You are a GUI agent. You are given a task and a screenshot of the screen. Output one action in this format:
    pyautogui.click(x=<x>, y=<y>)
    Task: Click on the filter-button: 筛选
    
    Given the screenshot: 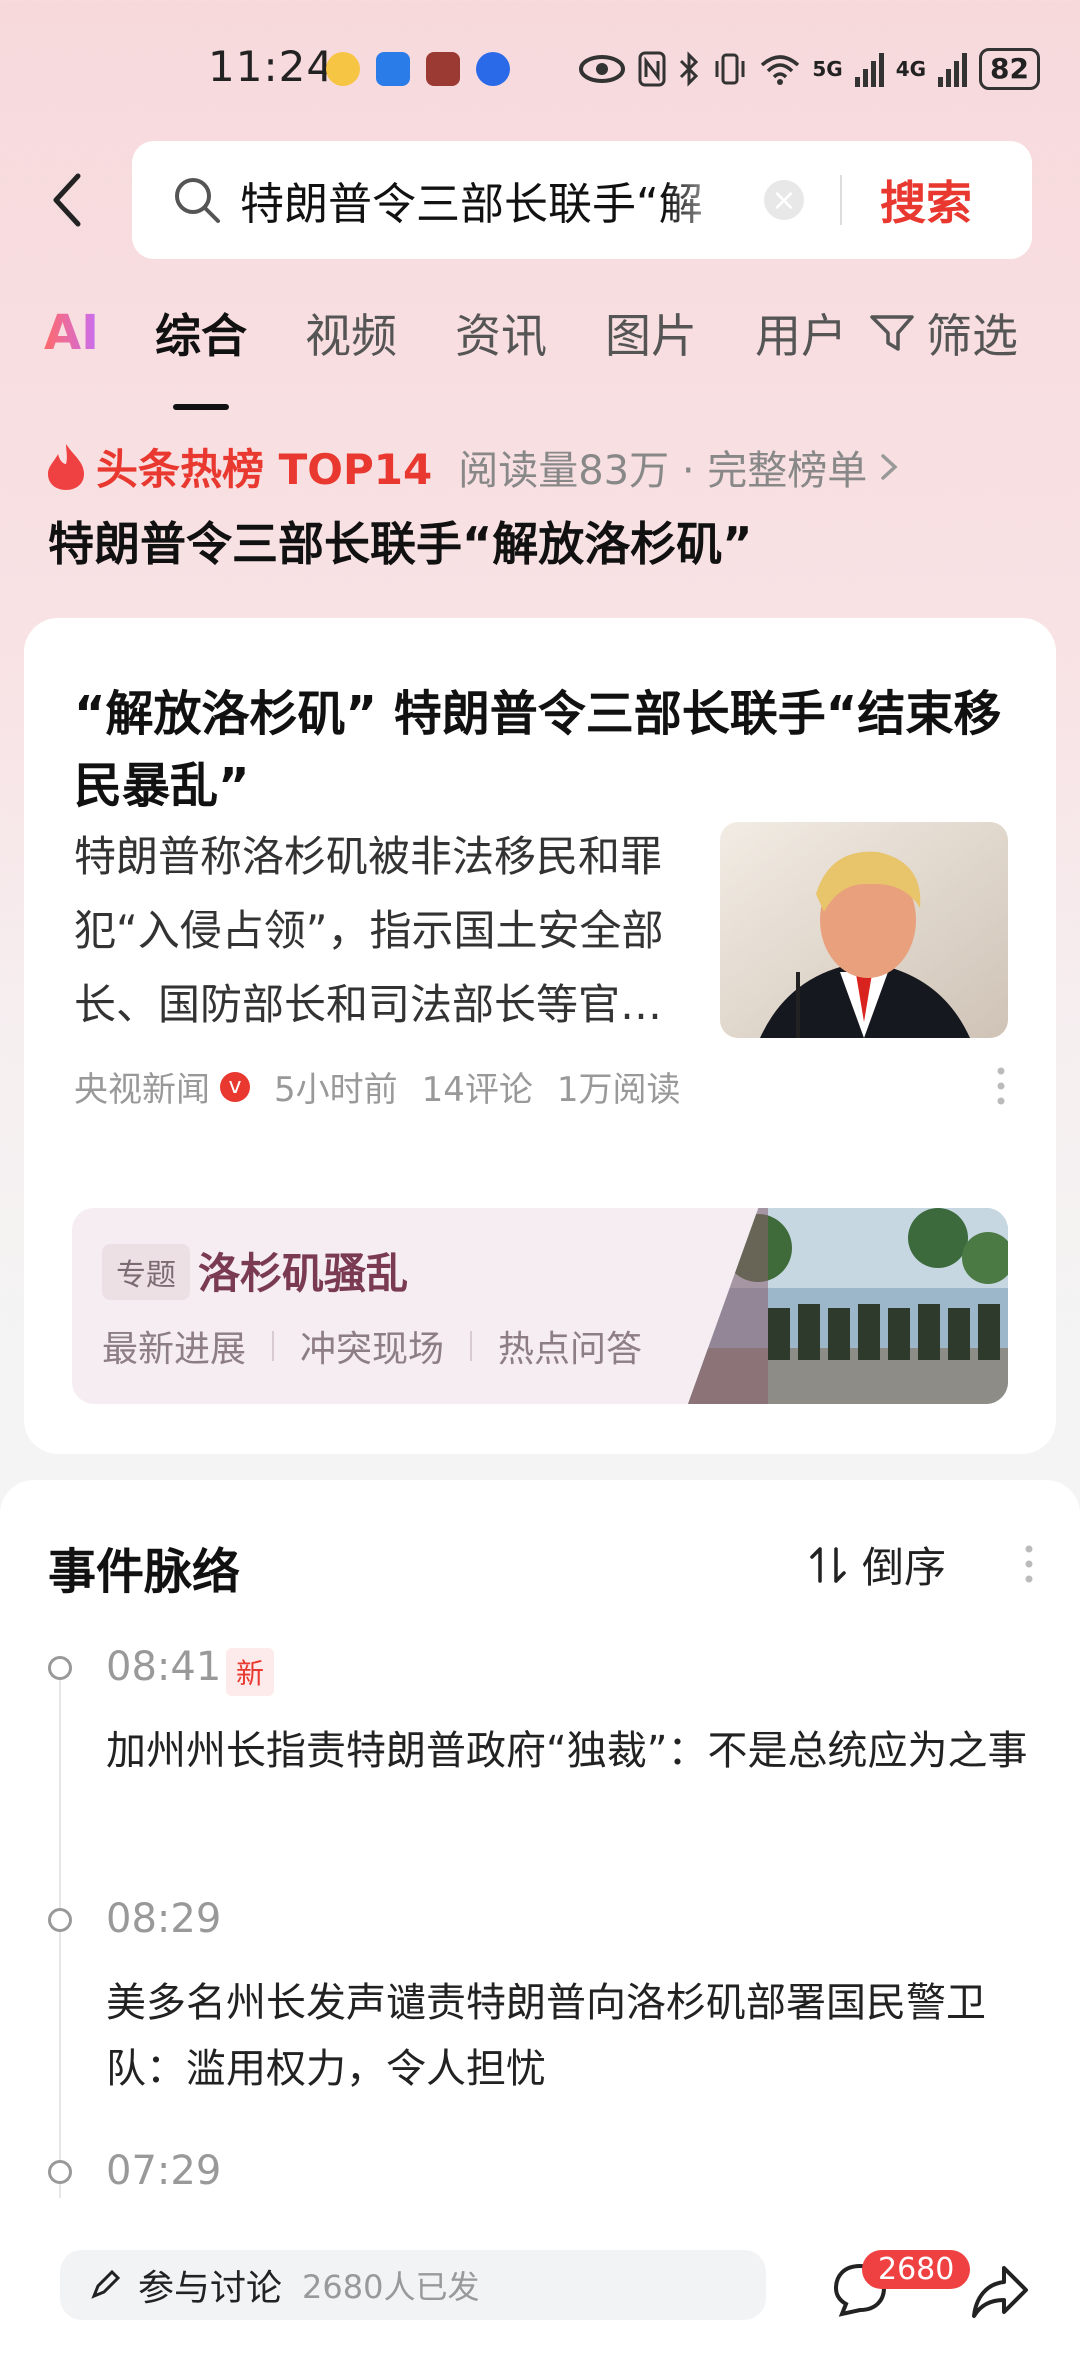 What is the action you would take?
    pyautogui.click(x=943, y=333)
    